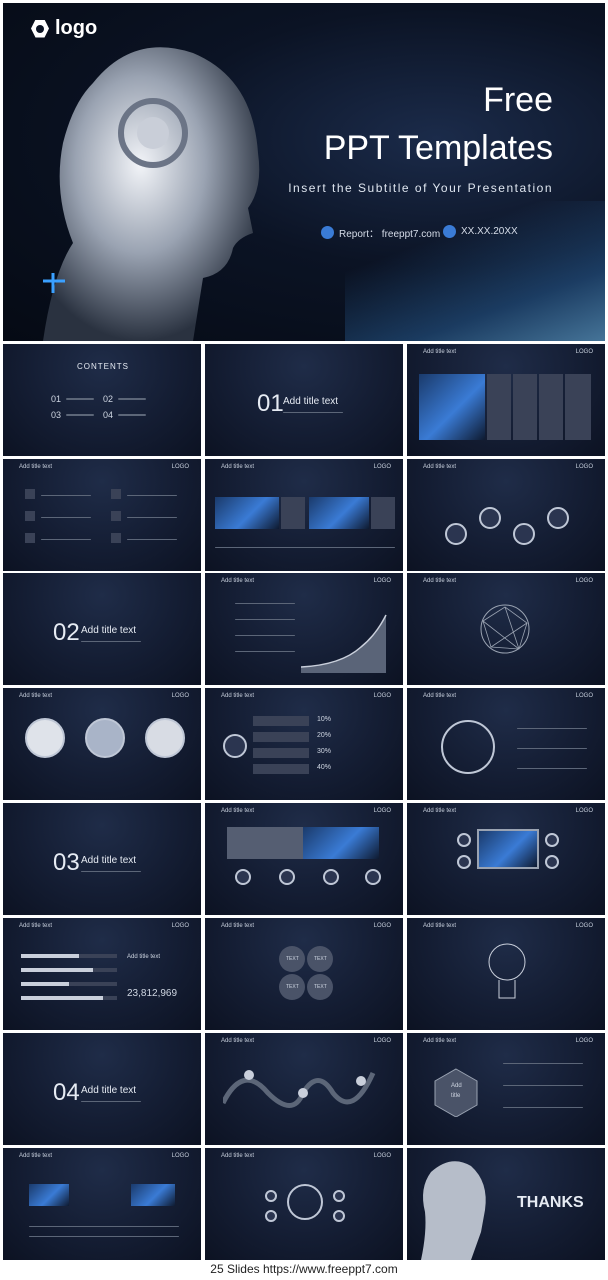  I want to click on subtitle: Insert the Subtitle of Your Presentation, so click(420, 188).